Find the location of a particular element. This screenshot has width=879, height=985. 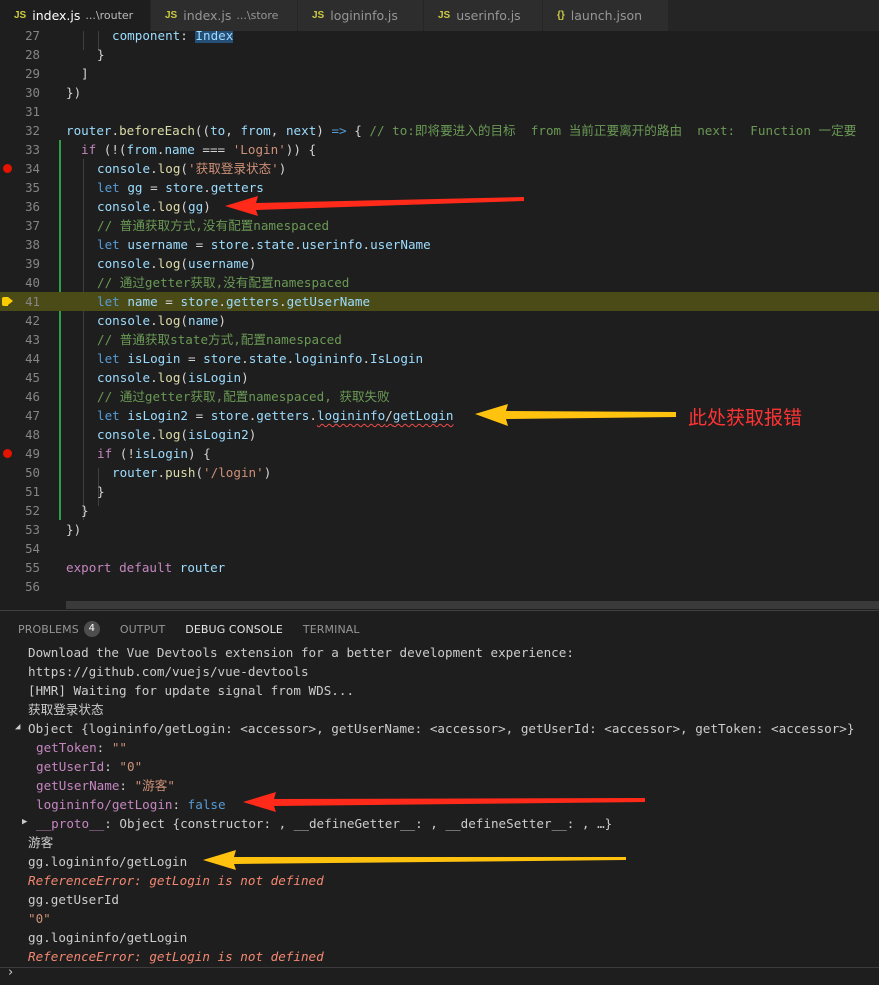

panel-tab-bar: PROBLEMS 4 OUTPUT DEBUG CONSOLE TERMINAL is located at coordinates (439, 629).